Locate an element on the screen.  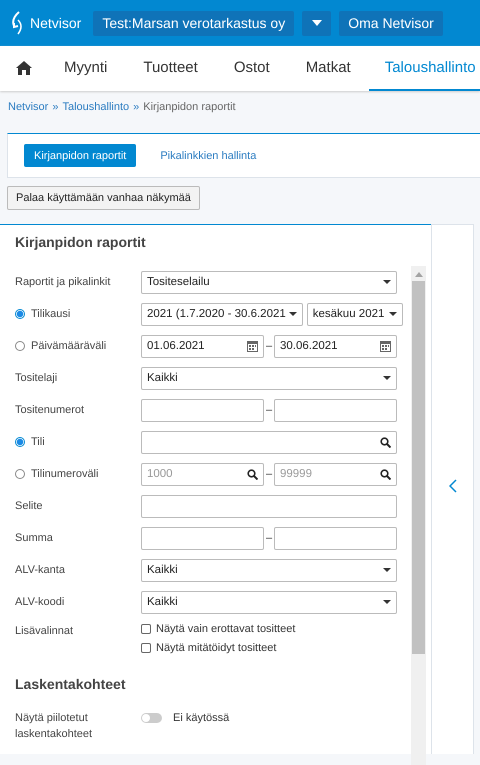
date-field: 30.06.2021 is located at coordinates (335, 346).